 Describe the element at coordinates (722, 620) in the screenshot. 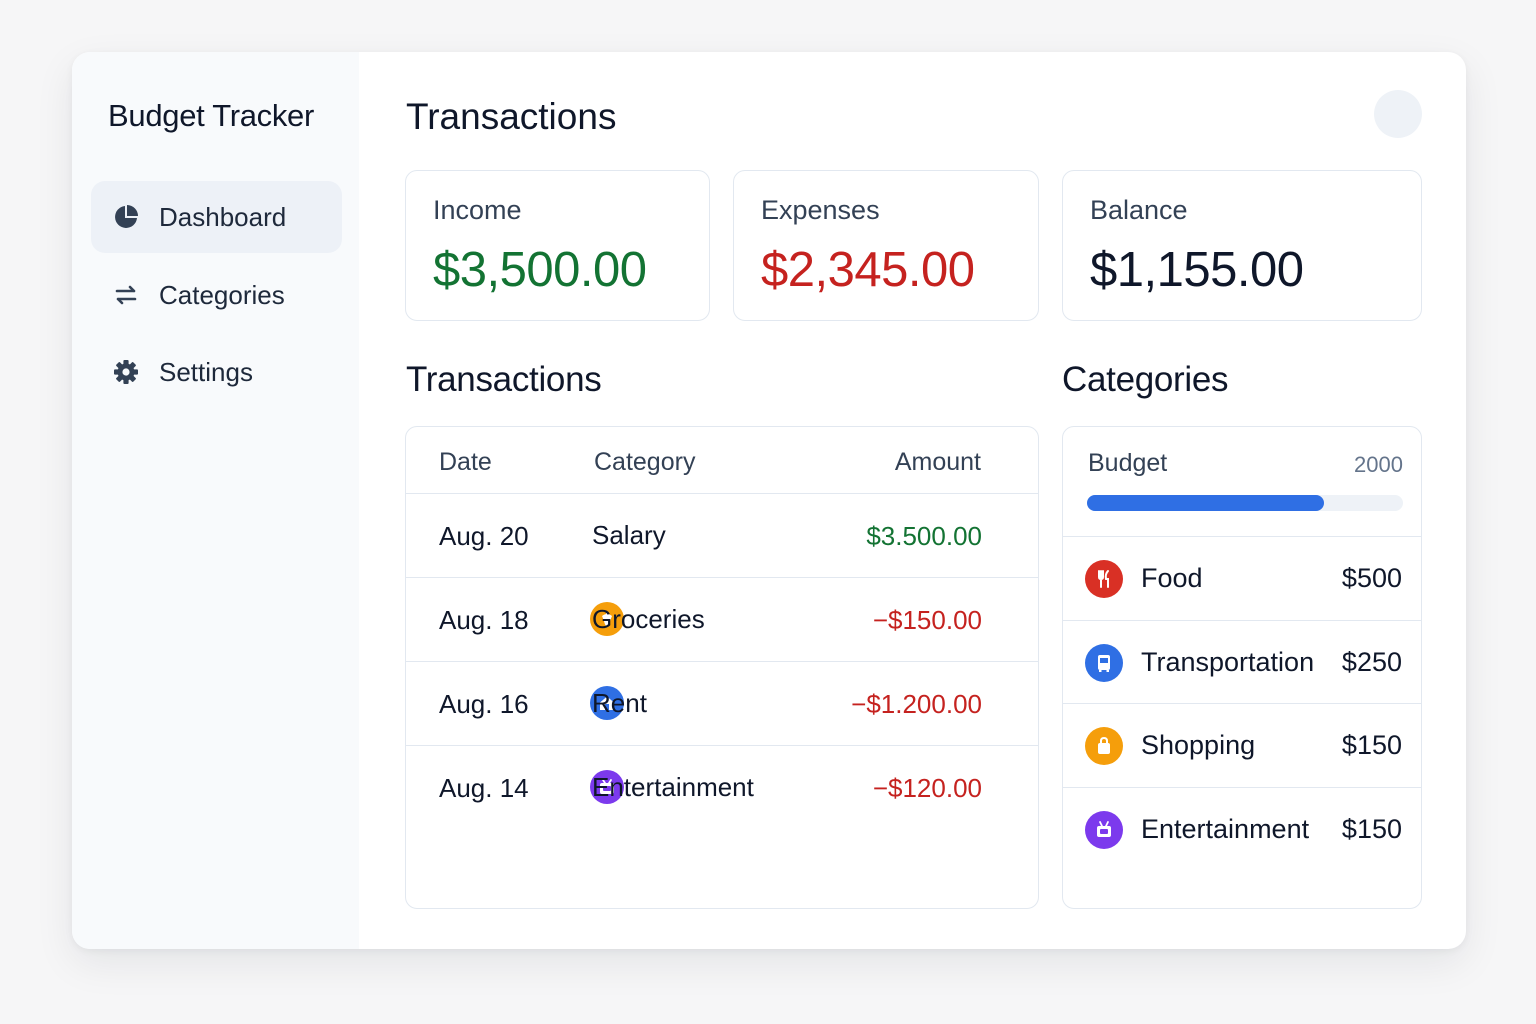

I see `table-row: Aug. 18 Groceries −$150.00` at that location.